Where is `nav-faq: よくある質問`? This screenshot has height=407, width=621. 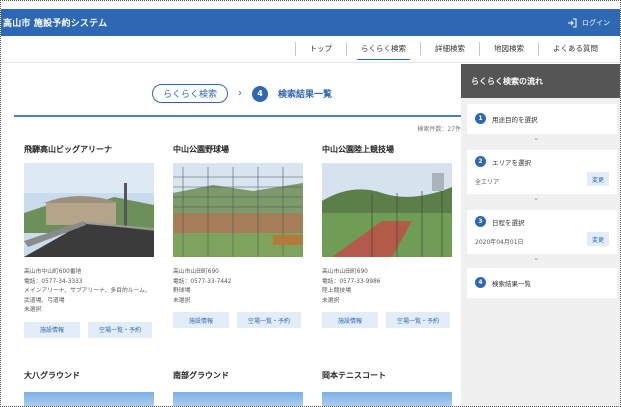 nav-faq: よくある質問 is located at coordinates (575, 49).